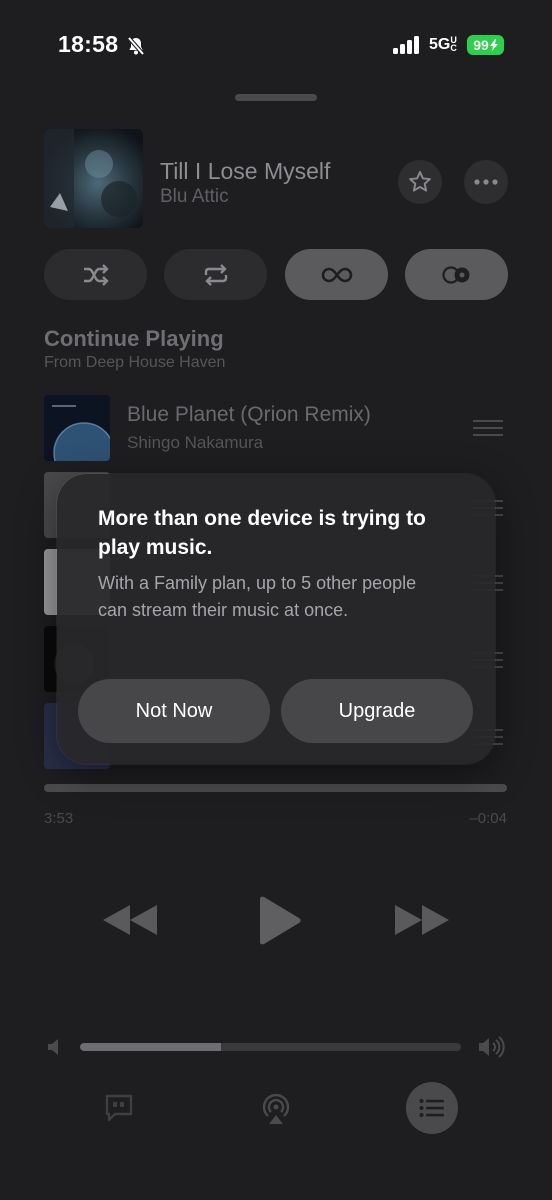 Image resolution: width=552 pixels, height=1200 pixels. Describe the element at coordinates (119, 1108) in the screenshot. I see `lyrics-icon` at that location.